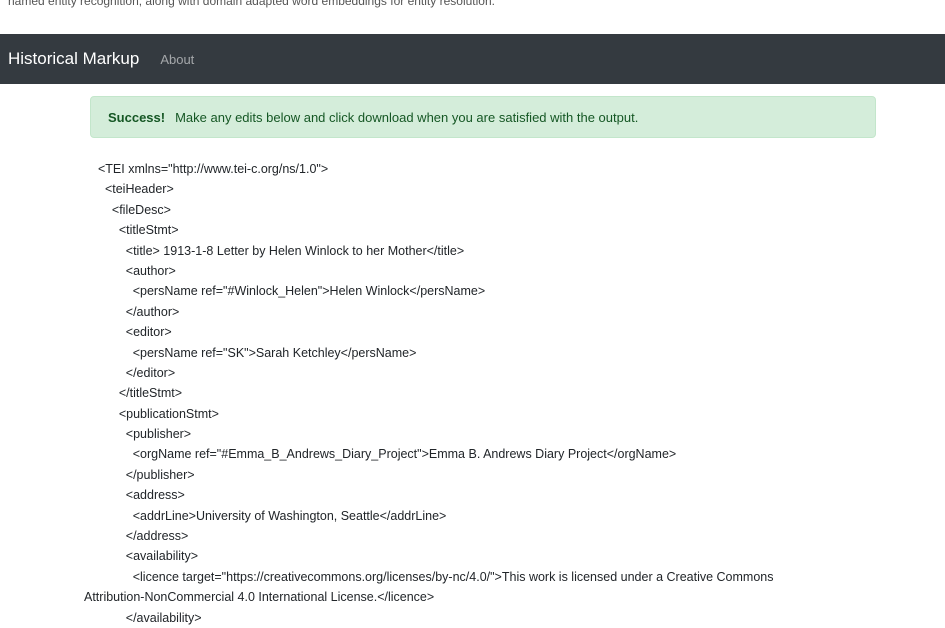 This screenshot has width=945, height=628. I want to click on xml-line: <teiHeader>, so click(136, 189).